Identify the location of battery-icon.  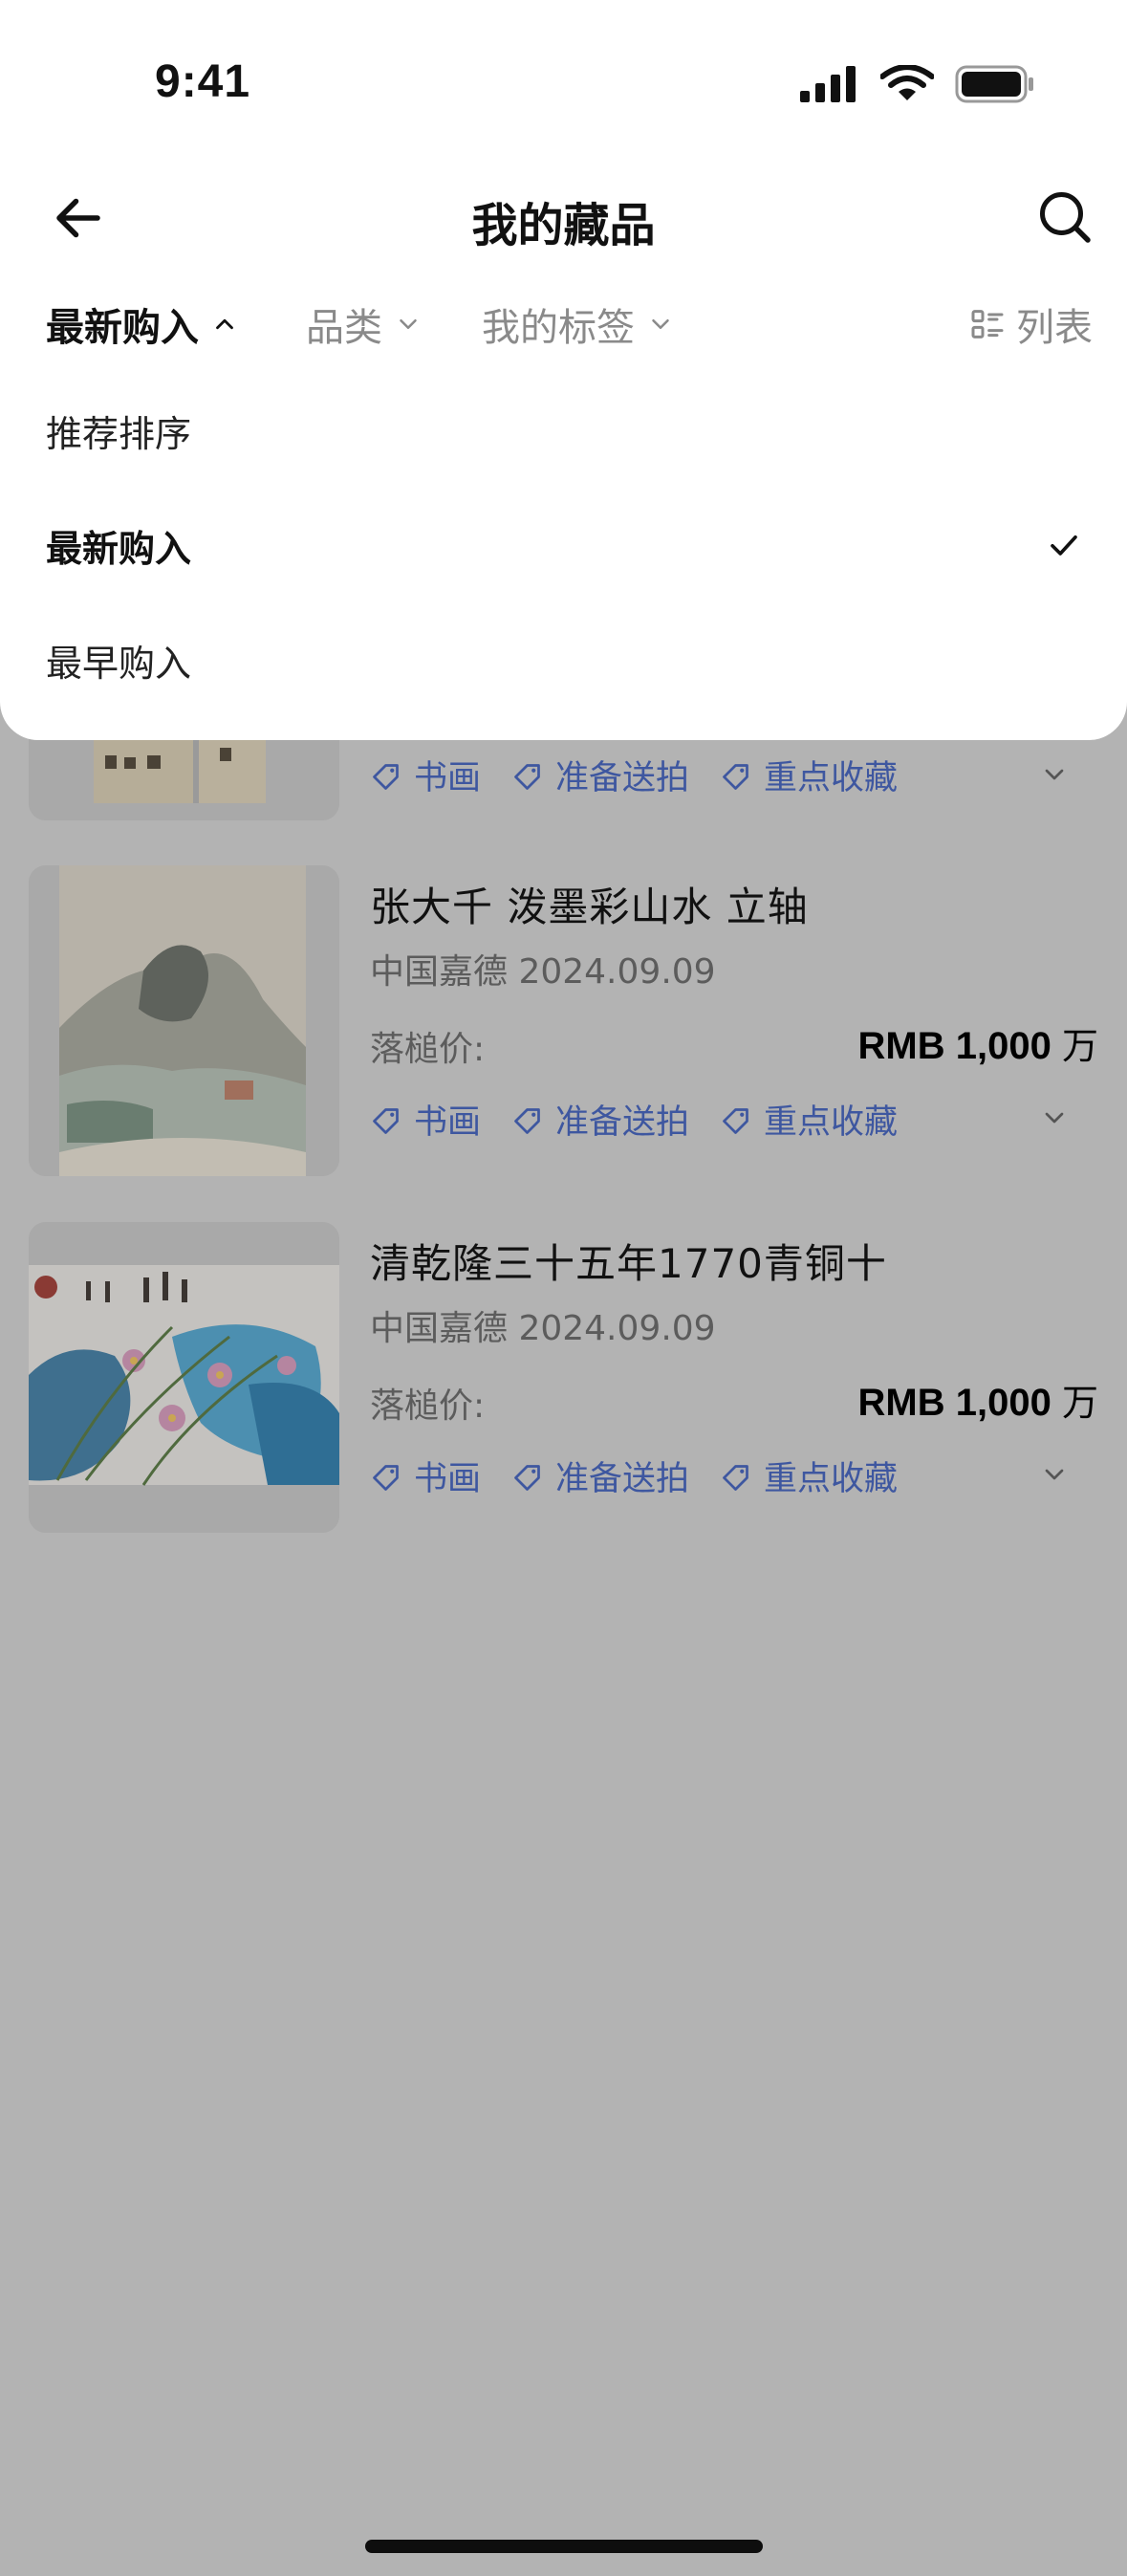
(994, 84).